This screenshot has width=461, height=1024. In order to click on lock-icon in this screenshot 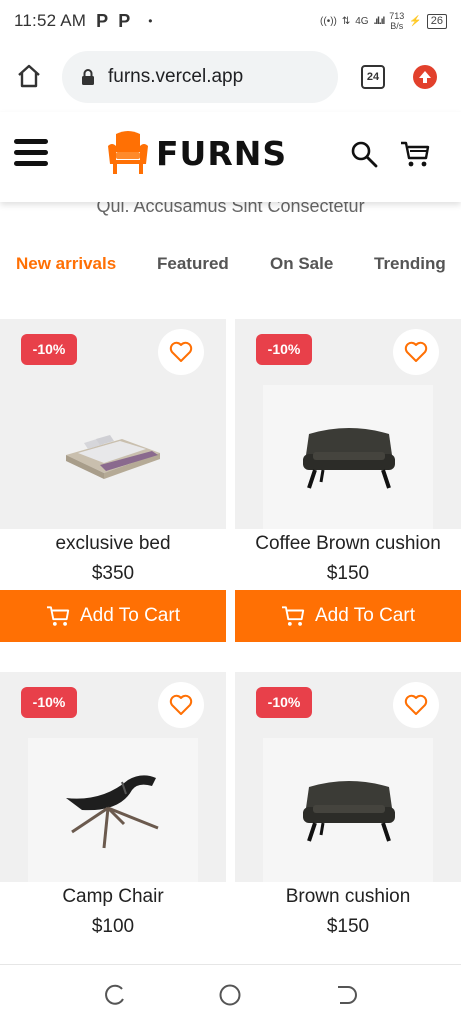, I will do `click(88, 77)`.